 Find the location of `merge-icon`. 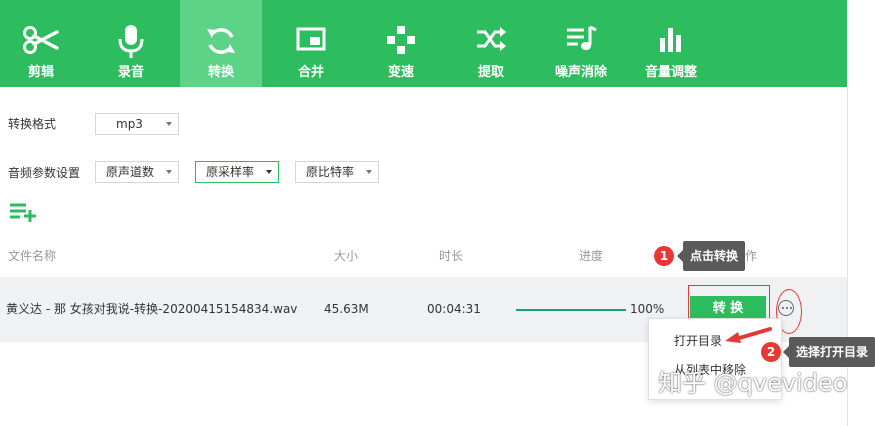

merge-icon is located at coordinates (311, 44).